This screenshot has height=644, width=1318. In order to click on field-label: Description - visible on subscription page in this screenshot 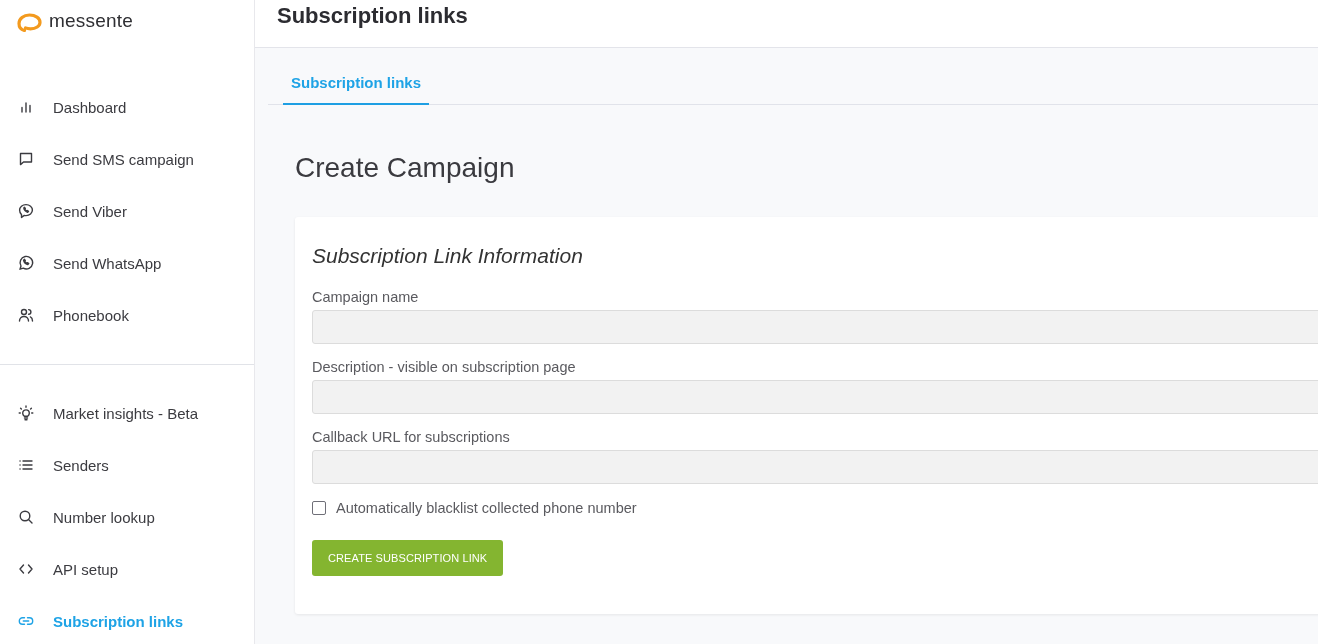, I will do `click(444, 367)`.